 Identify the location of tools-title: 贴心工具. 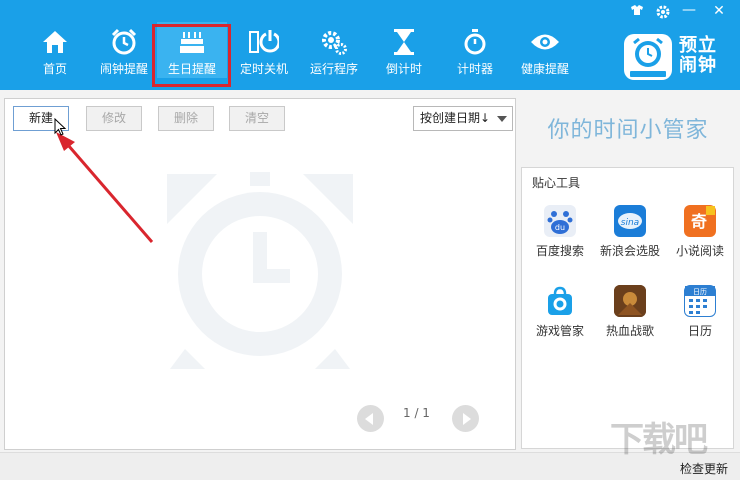
(556, 183).